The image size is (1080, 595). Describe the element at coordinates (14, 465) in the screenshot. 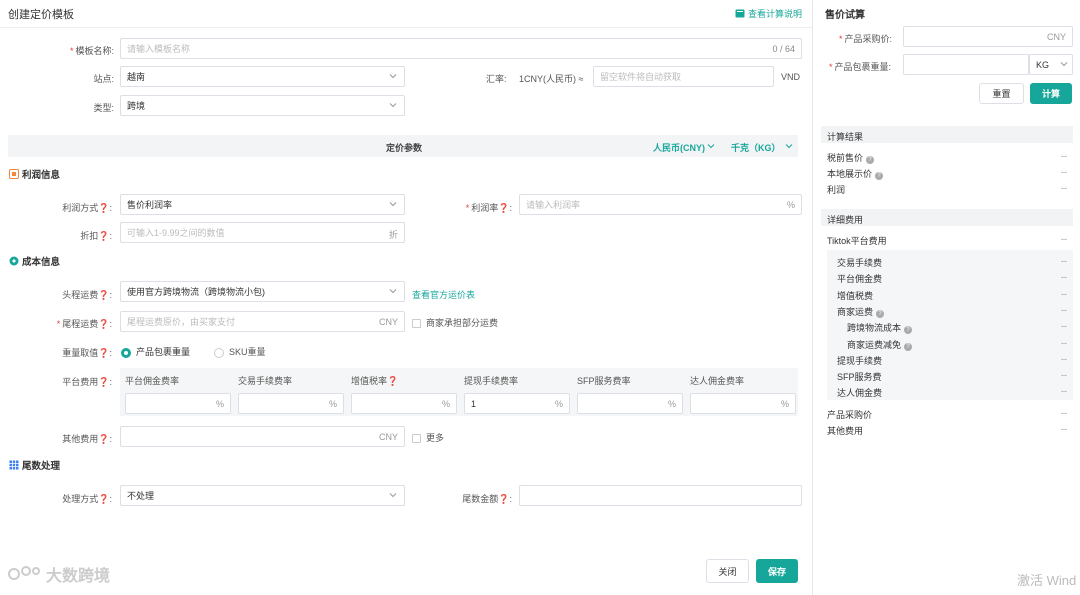

I see `grid-icon` at that location.